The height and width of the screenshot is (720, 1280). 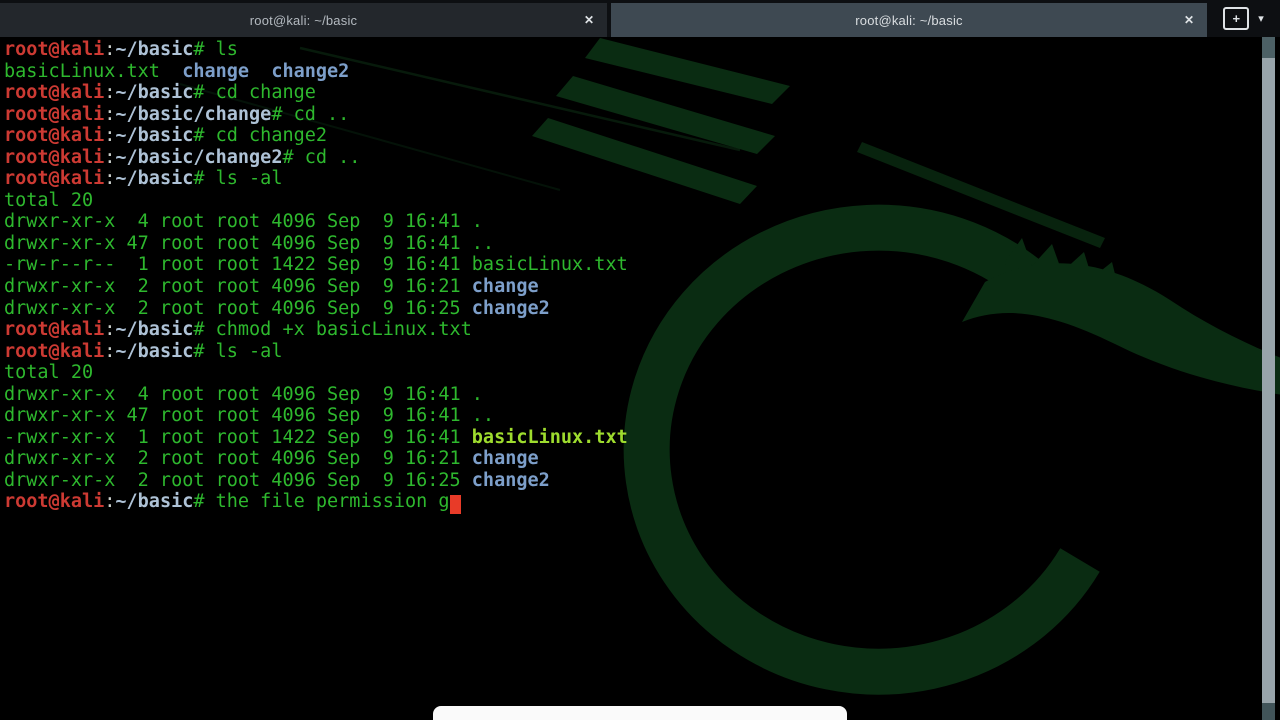 What do you see at coordinates (1261, 18) in the screenshot?
I see `tab-list-chevron-down-icon: ▾` at bounding box center [1261, 18].